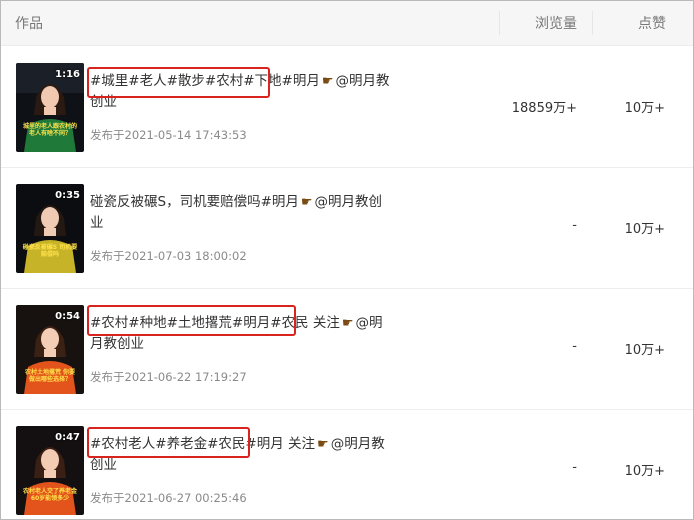 This screenshot has height=520, width=694. I want to click on video-title: #农村老人#养老金#农民#明月 关注 ☛ @明月教创业, so click(240, 454).